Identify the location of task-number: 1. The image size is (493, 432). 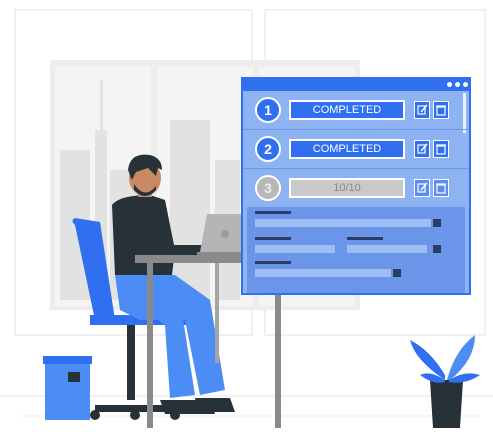
(268, 110).